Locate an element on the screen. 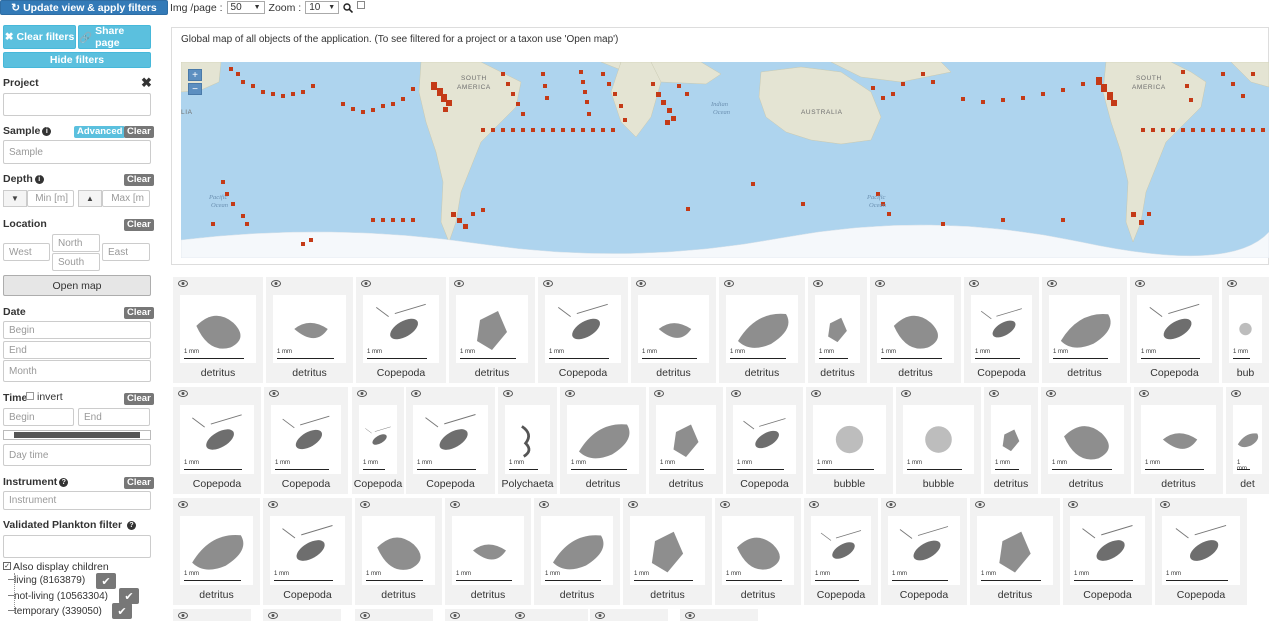 This screenshot has height=621, width=1269. sample-input: Sample is located at coordinates (77, 152).